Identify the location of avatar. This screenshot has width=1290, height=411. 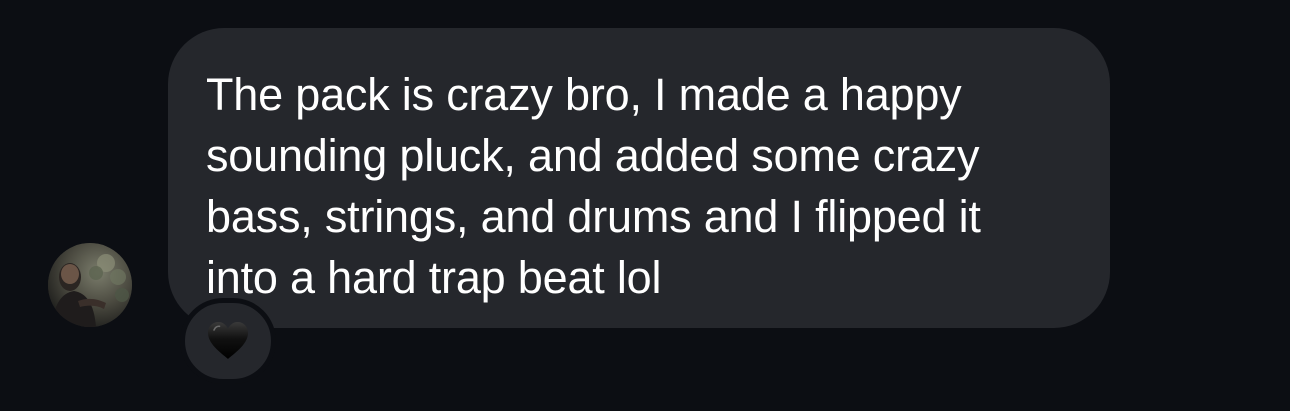
(90, 285).